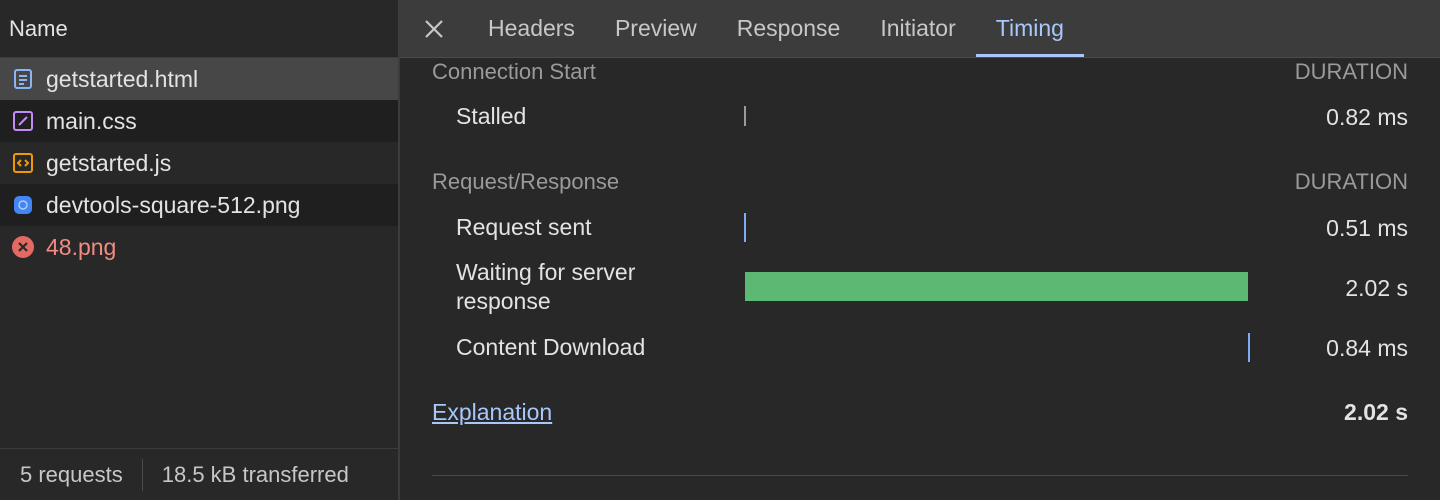 This screenshot has height=500, width=1440. I want to click on name-column-label: Name, so click(38, 28).